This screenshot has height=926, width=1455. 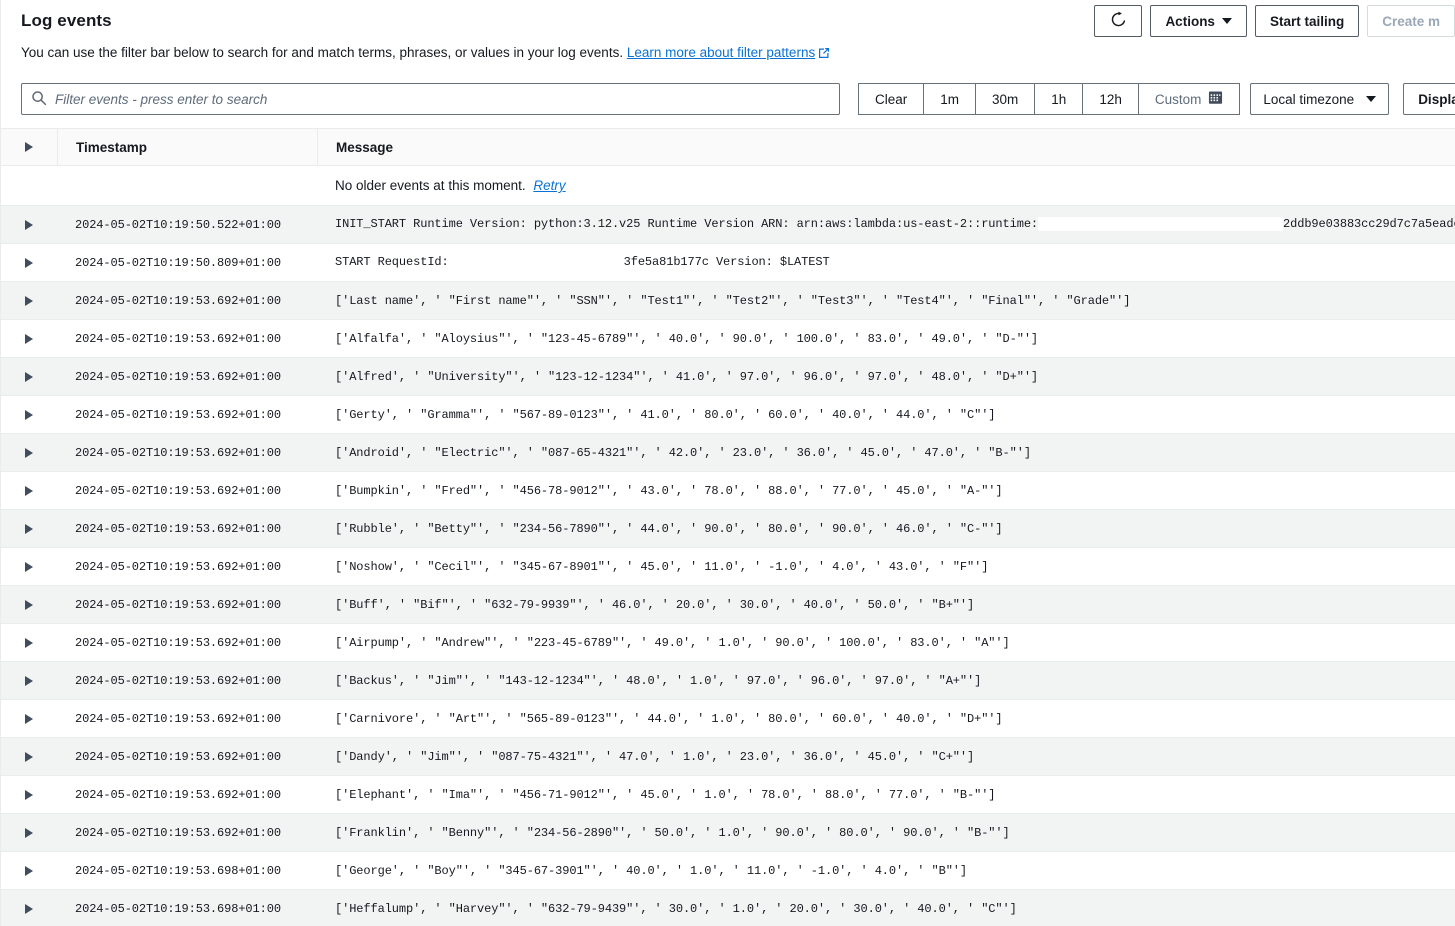 I want to click on range-preset-1h: 1h, so click(x=1058, y=99).